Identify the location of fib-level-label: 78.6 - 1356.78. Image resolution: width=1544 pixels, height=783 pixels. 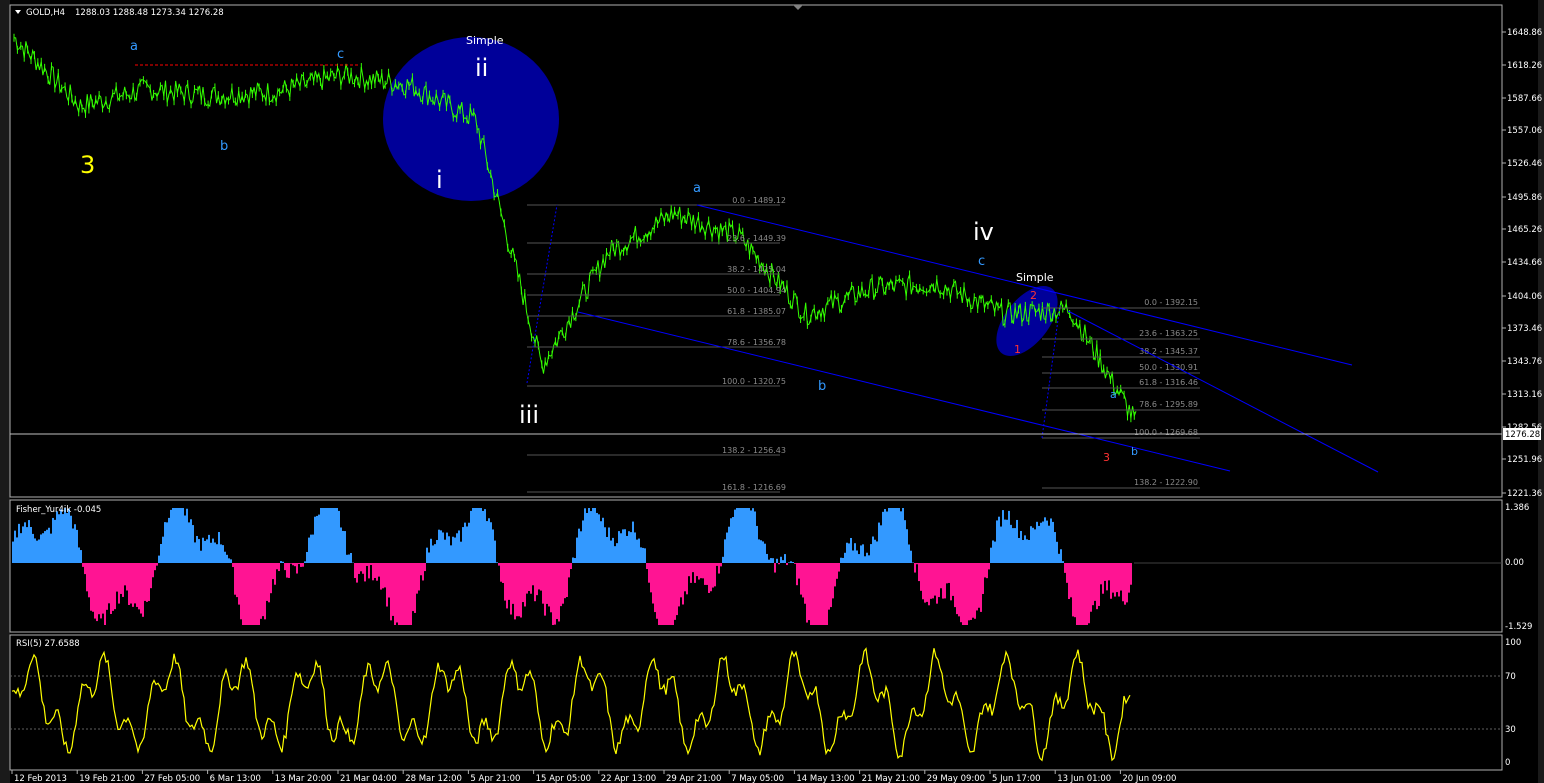
(756, 342).